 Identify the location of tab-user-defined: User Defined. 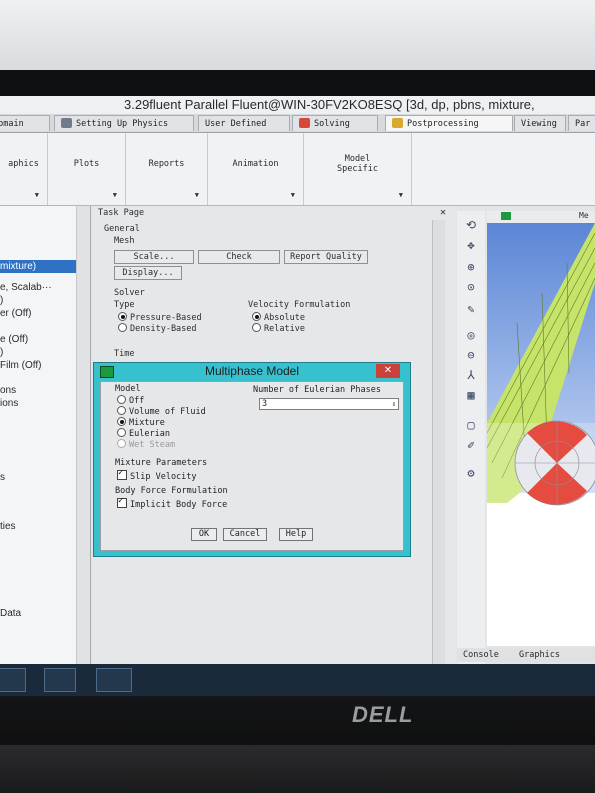
(244, 123).